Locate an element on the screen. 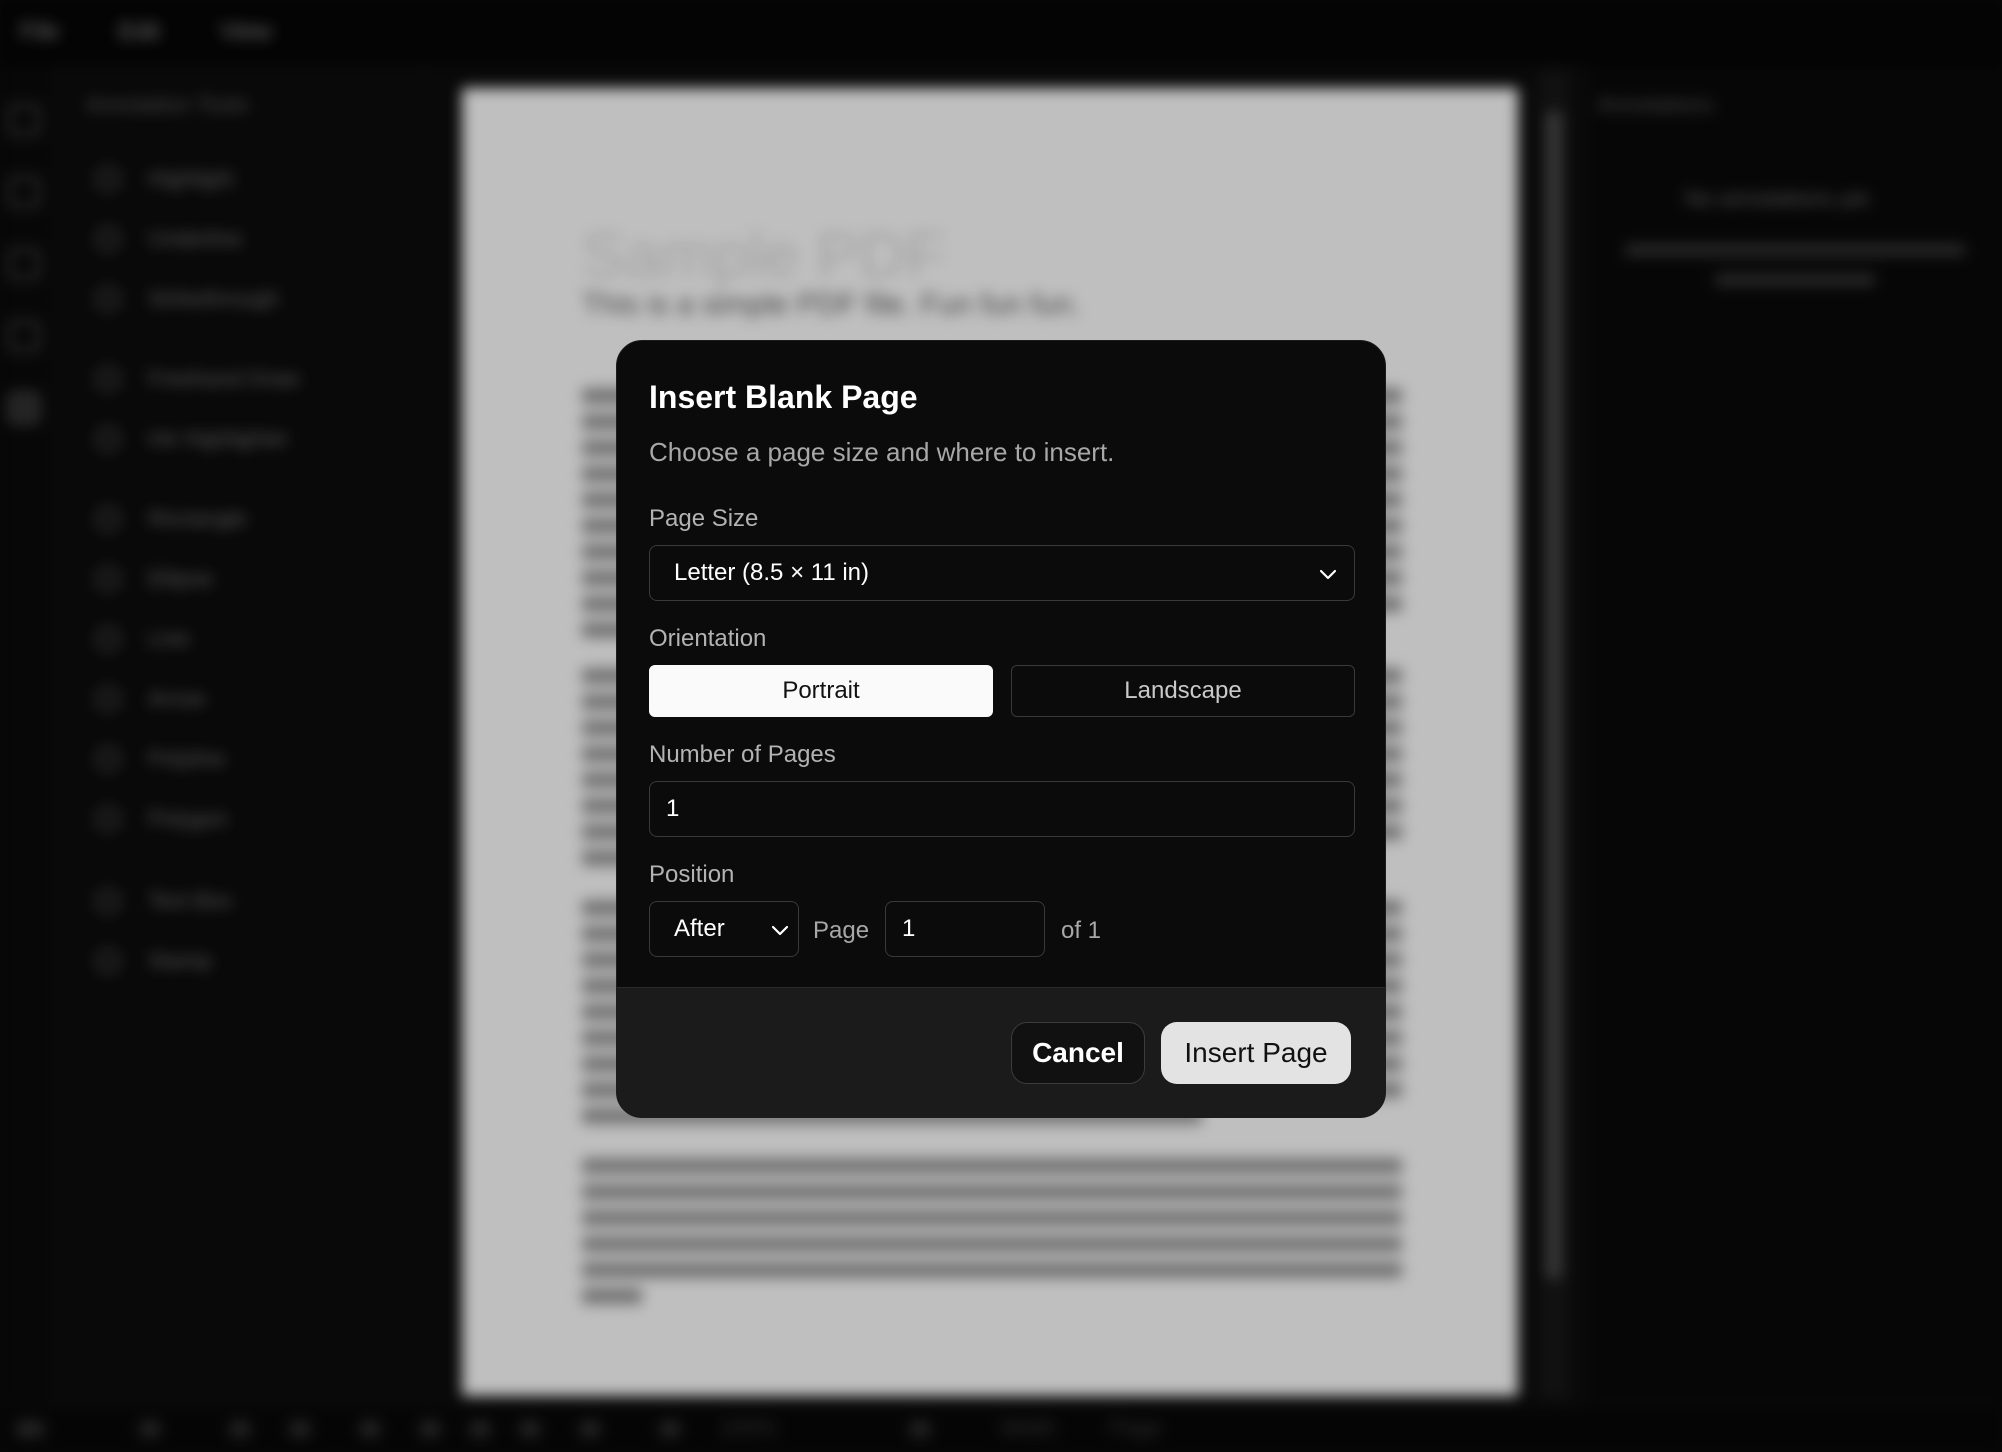 The image size is (2002, 1452). page-count-text: of 1 is located at coordinates (1081, 930).